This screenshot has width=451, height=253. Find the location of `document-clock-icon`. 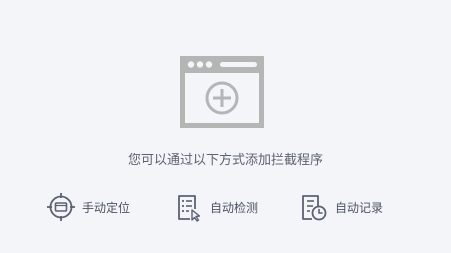

document-clock-icon is located at coordinates (314, 207).